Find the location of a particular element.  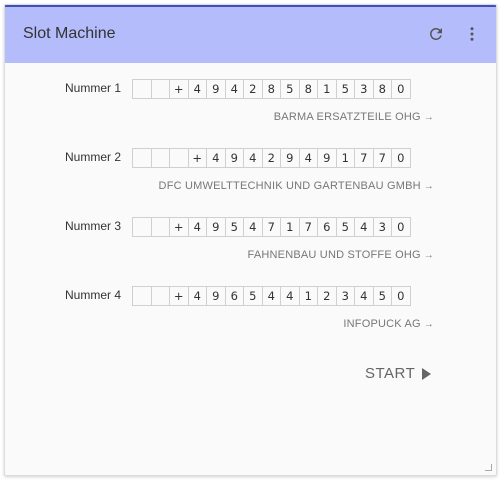

company-link: INFOPUCK AG → is located at coordinates (388, 324).